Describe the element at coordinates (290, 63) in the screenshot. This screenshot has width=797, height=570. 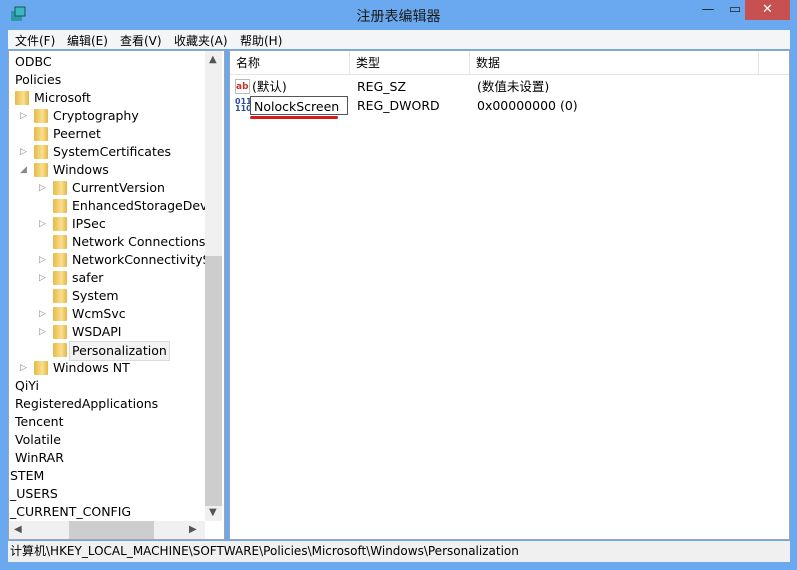
I see `column-name: 名称` at that location.